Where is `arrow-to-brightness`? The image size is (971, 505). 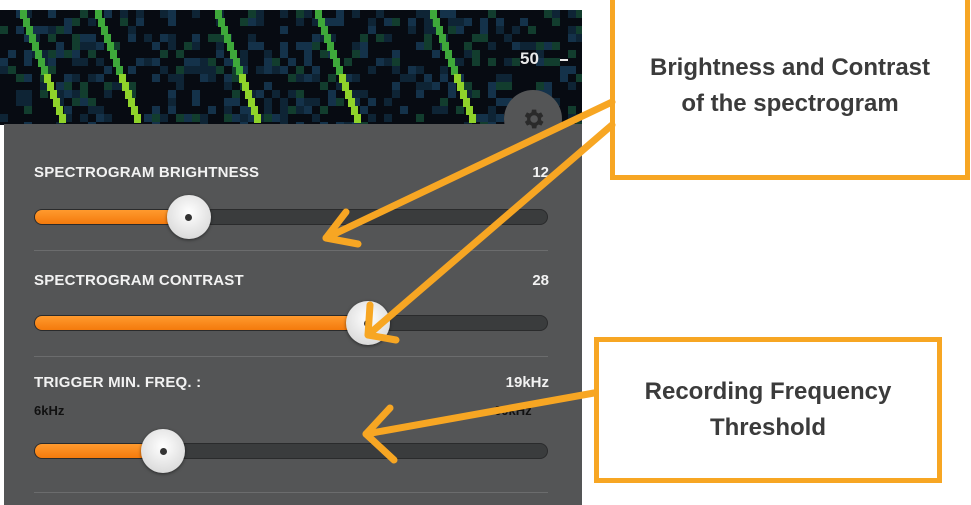 arrow-to-brightness is located at coordinates (469, 170).